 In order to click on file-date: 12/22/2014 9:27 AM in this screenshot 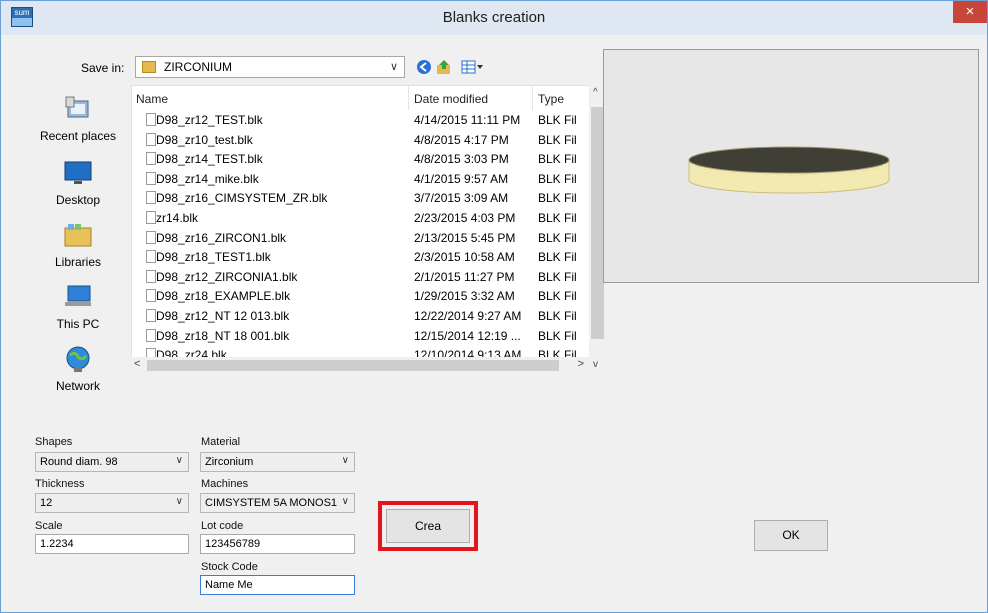, I will do `click(468, 316)`.